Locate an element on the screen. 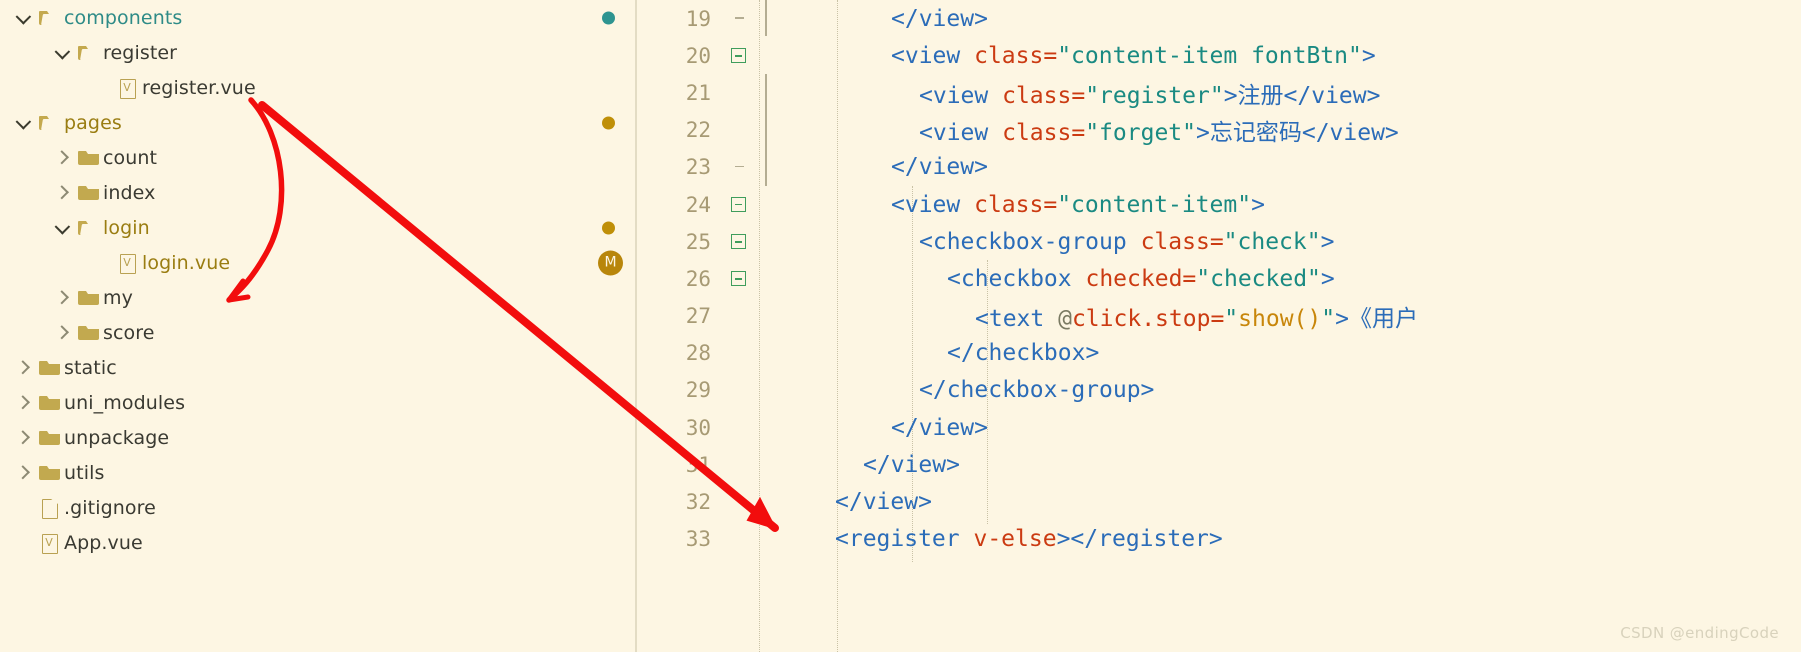  tree-item-index: index is located at coordinates (317, 192).